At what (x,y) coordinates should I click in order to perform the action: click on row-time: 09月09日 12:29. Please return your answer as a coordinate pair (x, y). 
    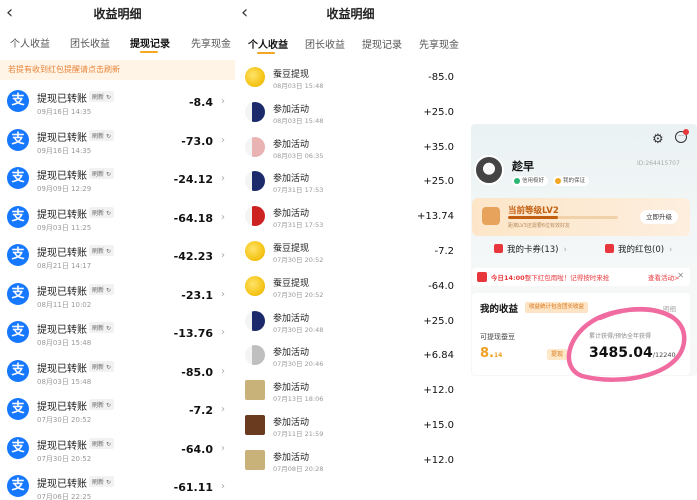
    Looking at the image, I should click on (64, 189).